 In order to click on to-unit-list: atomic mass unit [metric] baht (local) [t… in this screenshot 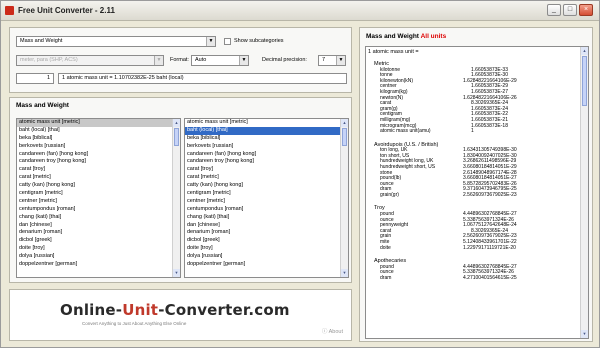, I will do `click(266, 198)`.